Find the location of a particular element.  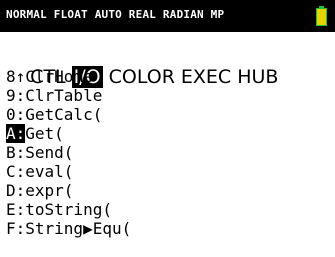

menu-item-label: Send( is located at coordinates (49, 152).